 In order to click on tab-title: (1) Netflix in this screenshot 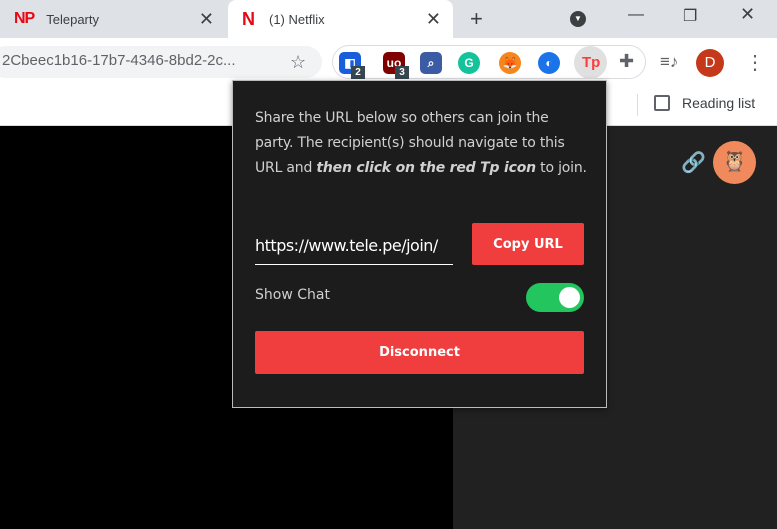, I will do `click(297, 19)`.